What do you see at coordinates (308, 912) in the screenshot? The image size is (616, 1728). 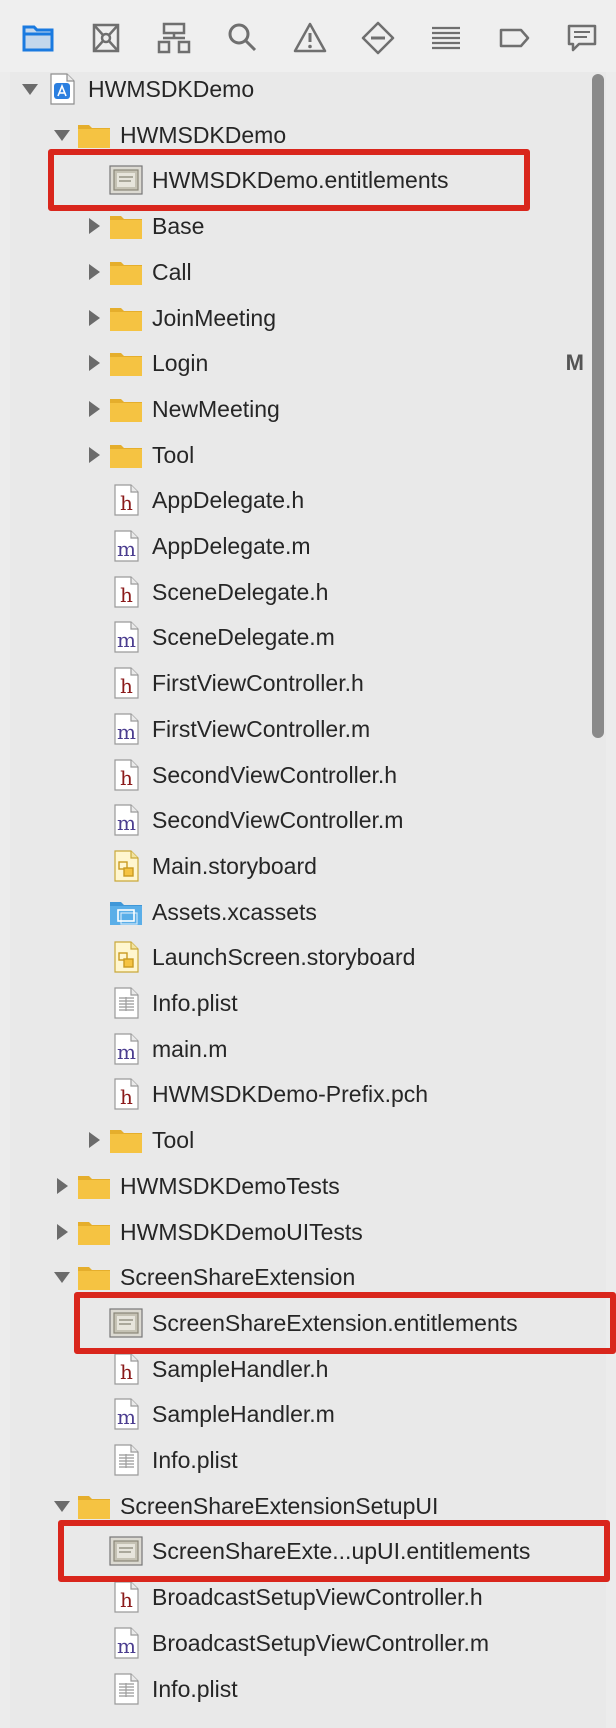 I see `tree-file-row: Assets.xcassets` at bounding box center [308, 912].